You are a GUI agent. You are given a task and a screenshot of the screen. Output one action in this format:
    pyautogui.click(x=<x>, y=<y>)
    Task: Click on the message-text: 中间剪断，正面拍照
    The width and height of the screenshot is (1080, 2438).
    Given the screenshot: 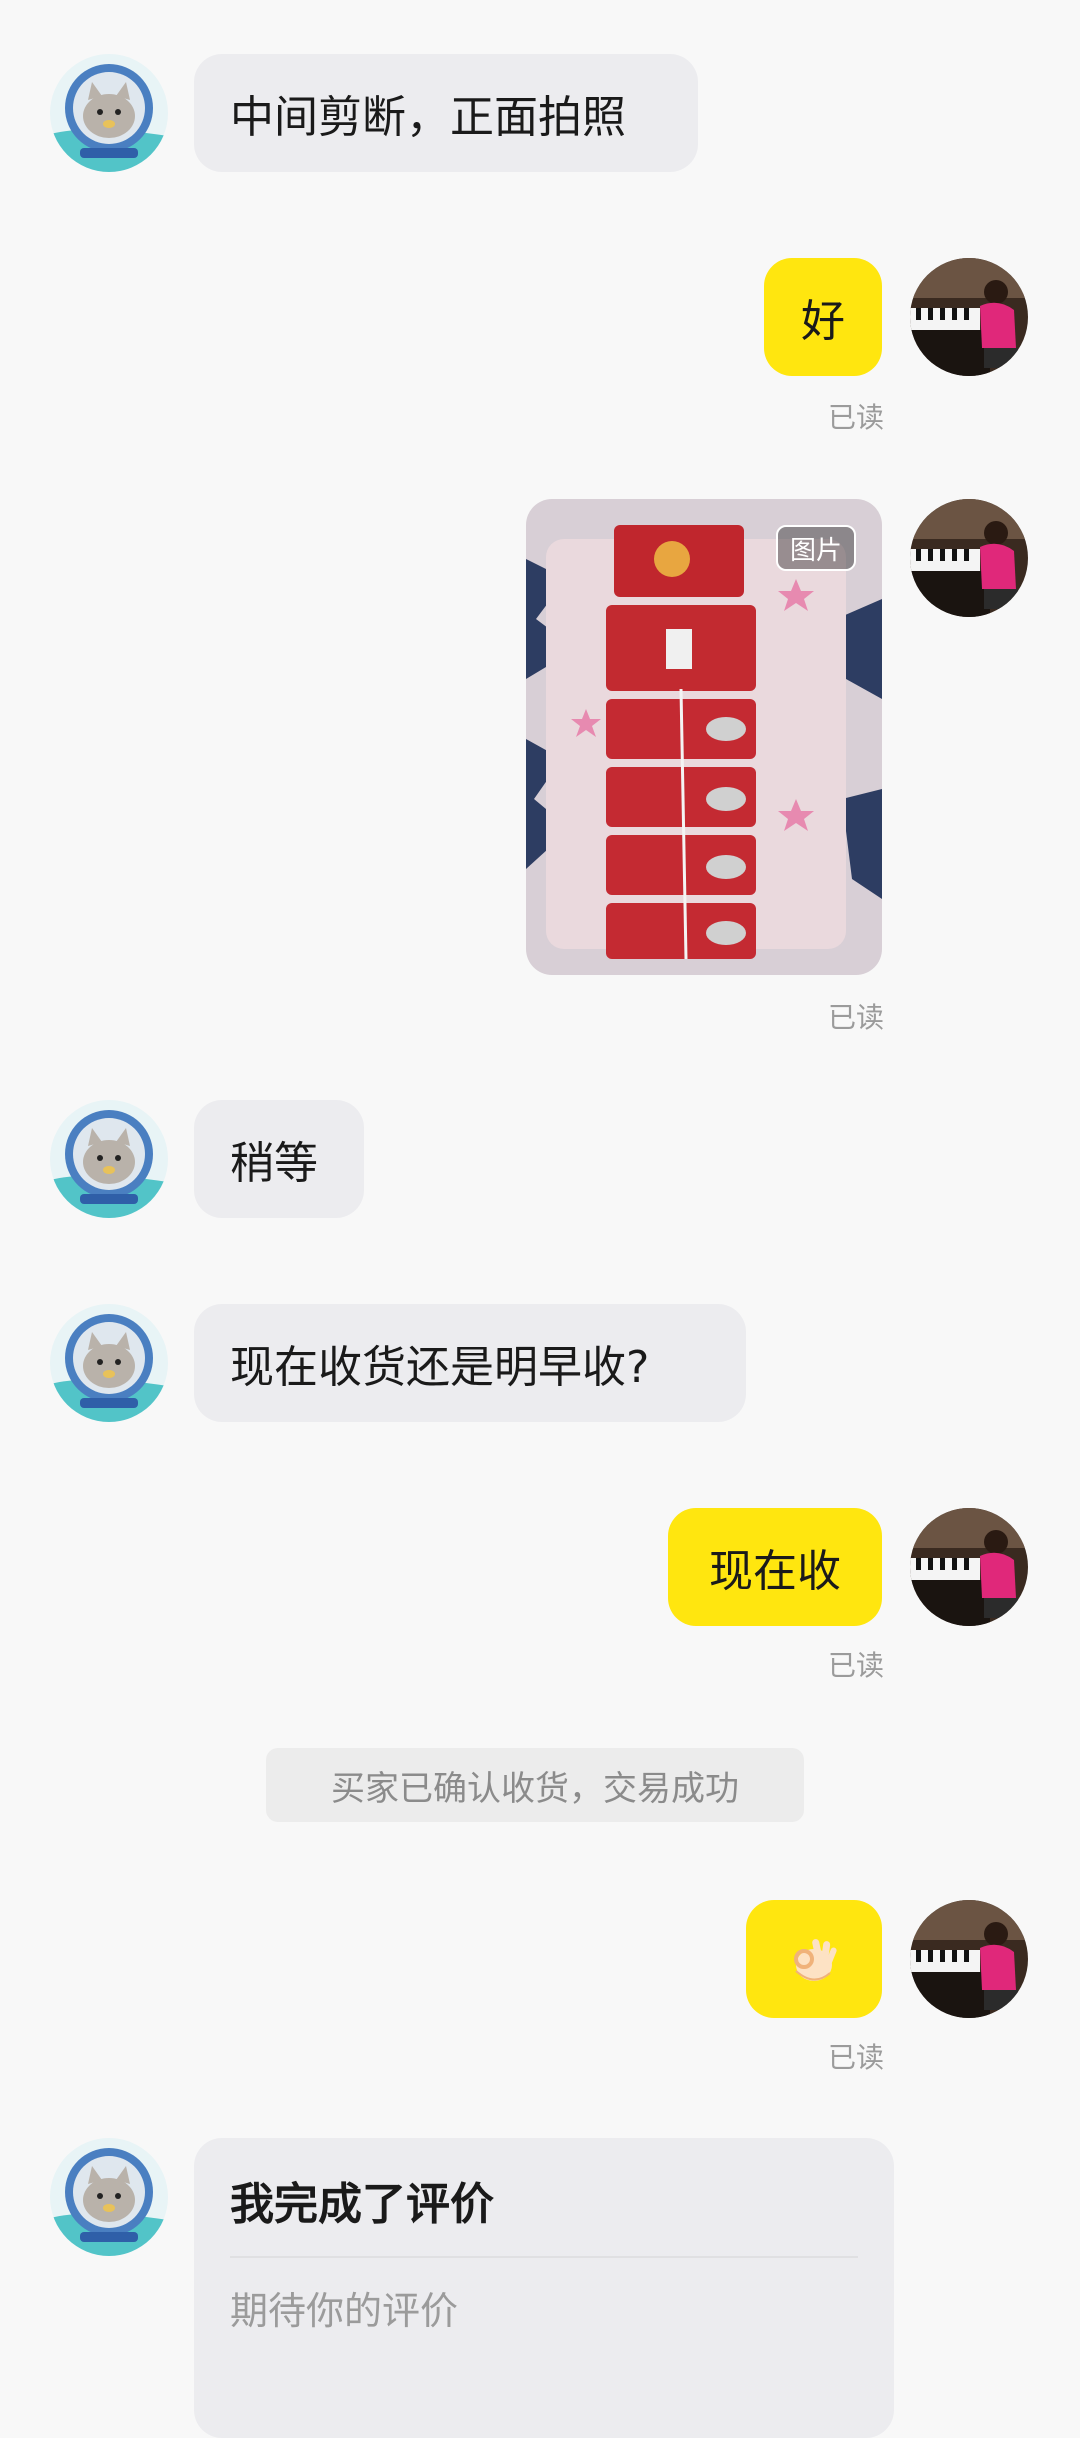 What is the action you would take?
    pyautogui.click(x=428, y=117)
    